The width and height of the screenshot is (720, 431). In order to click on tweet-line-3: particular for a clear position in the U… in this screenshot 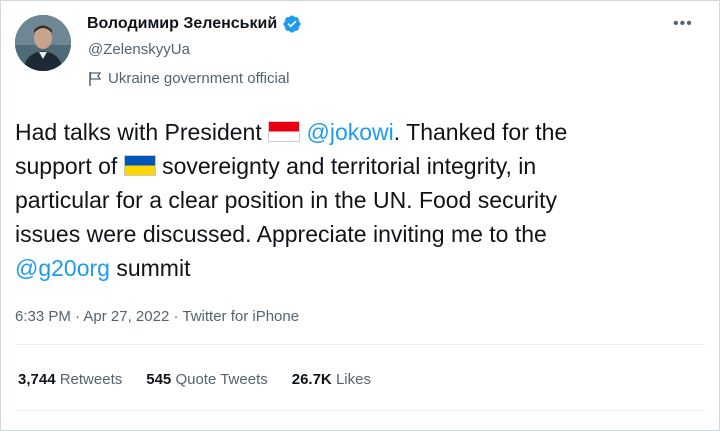, I will do `click(286, 200)`.